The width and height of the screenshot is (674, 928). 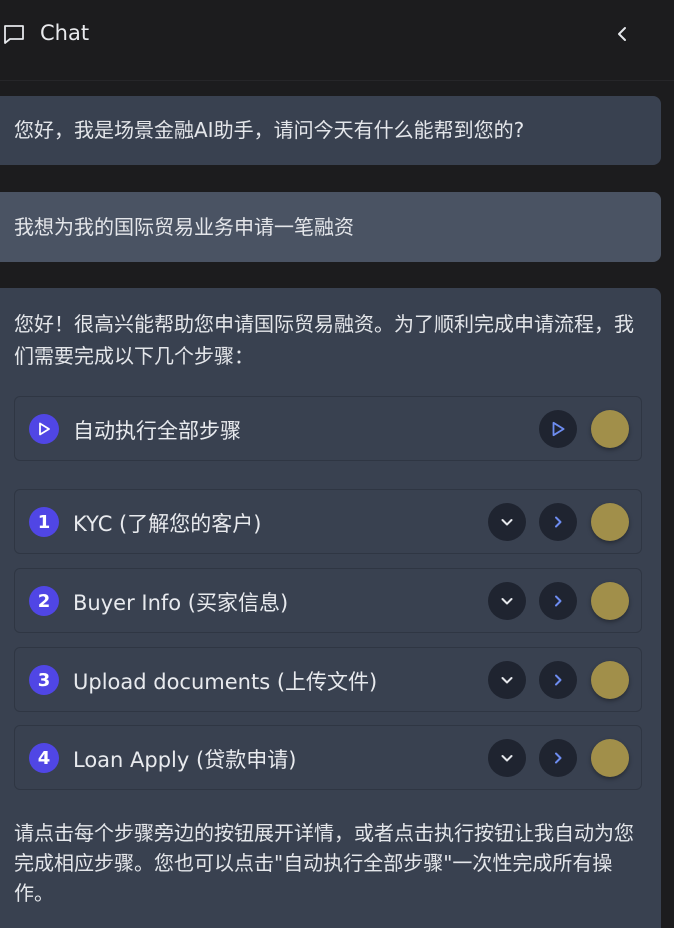 I want to click on step-label: KYC (了解您的客户), so click(x=167, y=524).